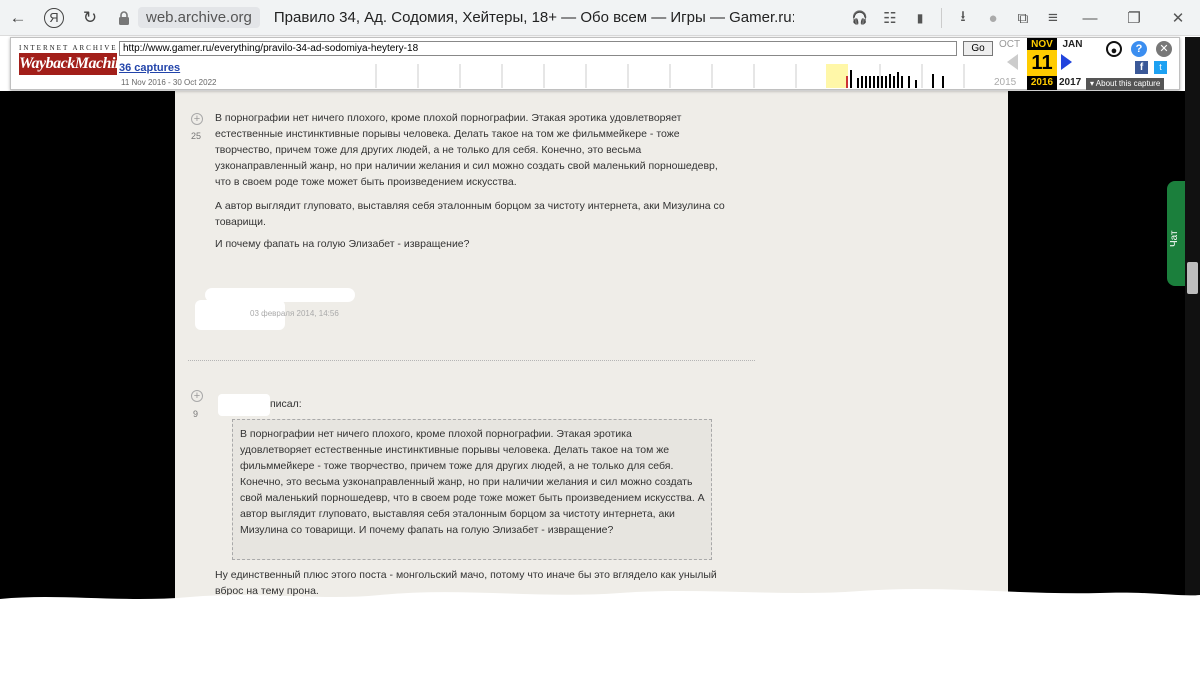 This screenshot has height=675, width=1200. What do you see at coordinates (196, 414) in the screenshot?
I see `comment-rating: 9` at bounding box center [196, 414].